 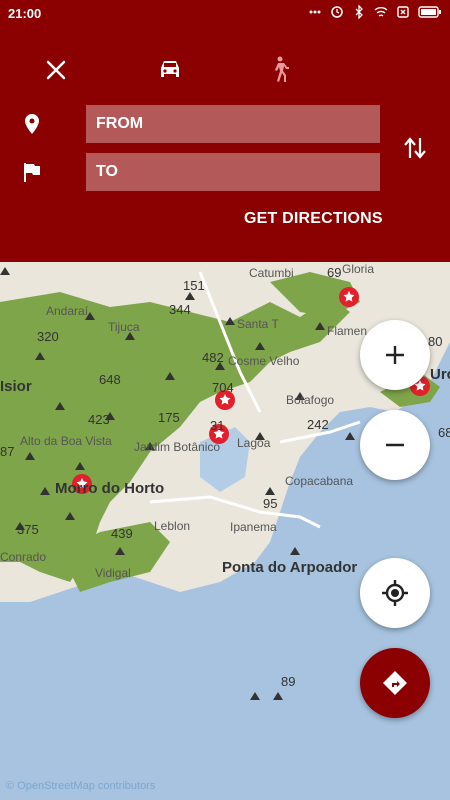 What do you see at coordinates (347, 331) in the screenshot?
I see `map-label-flamengo: Flamen` at bounding box center [347, 331].